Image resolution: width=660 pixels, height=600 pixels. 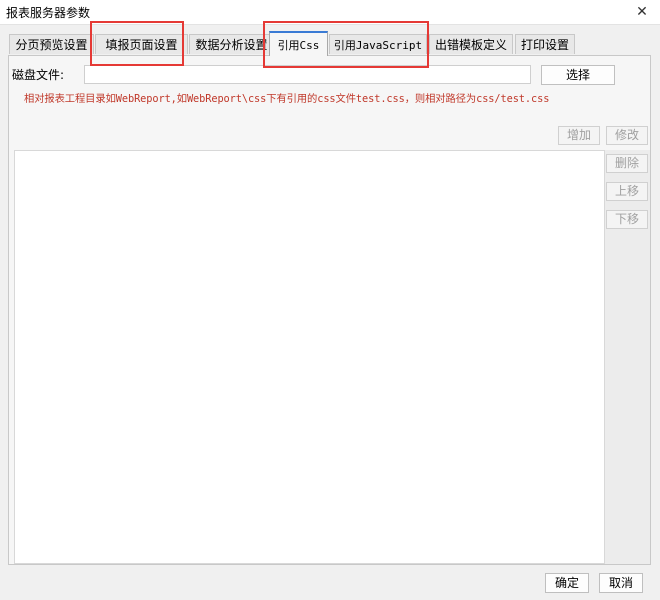 I want to click on tab-reference-javascript: 引用JavaScript, so click(x=378, y=44).